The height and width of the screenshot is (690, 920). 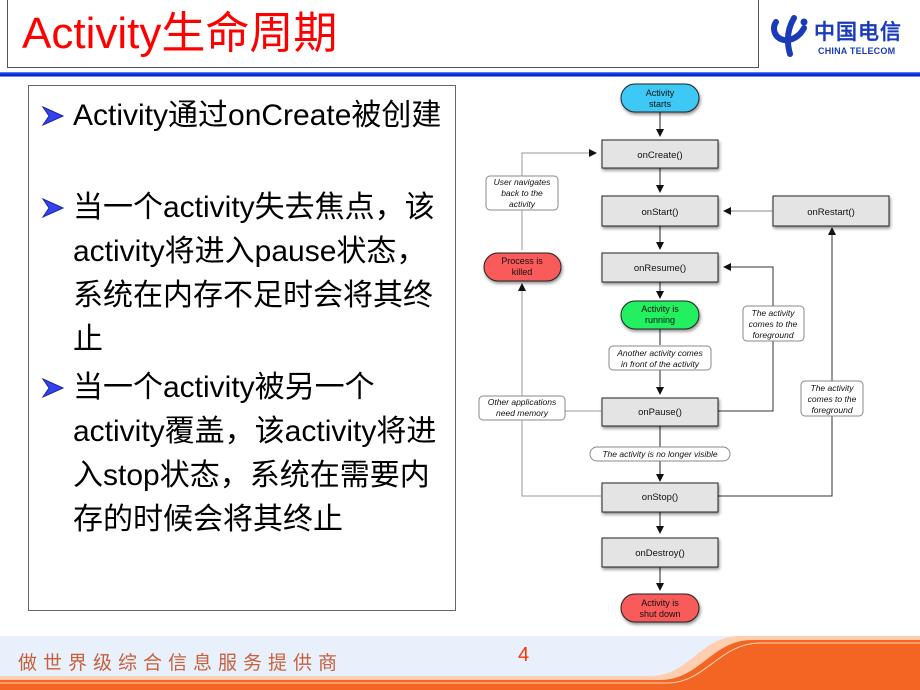 I want to click on svg-text: activity, so click(x=522, y=204).